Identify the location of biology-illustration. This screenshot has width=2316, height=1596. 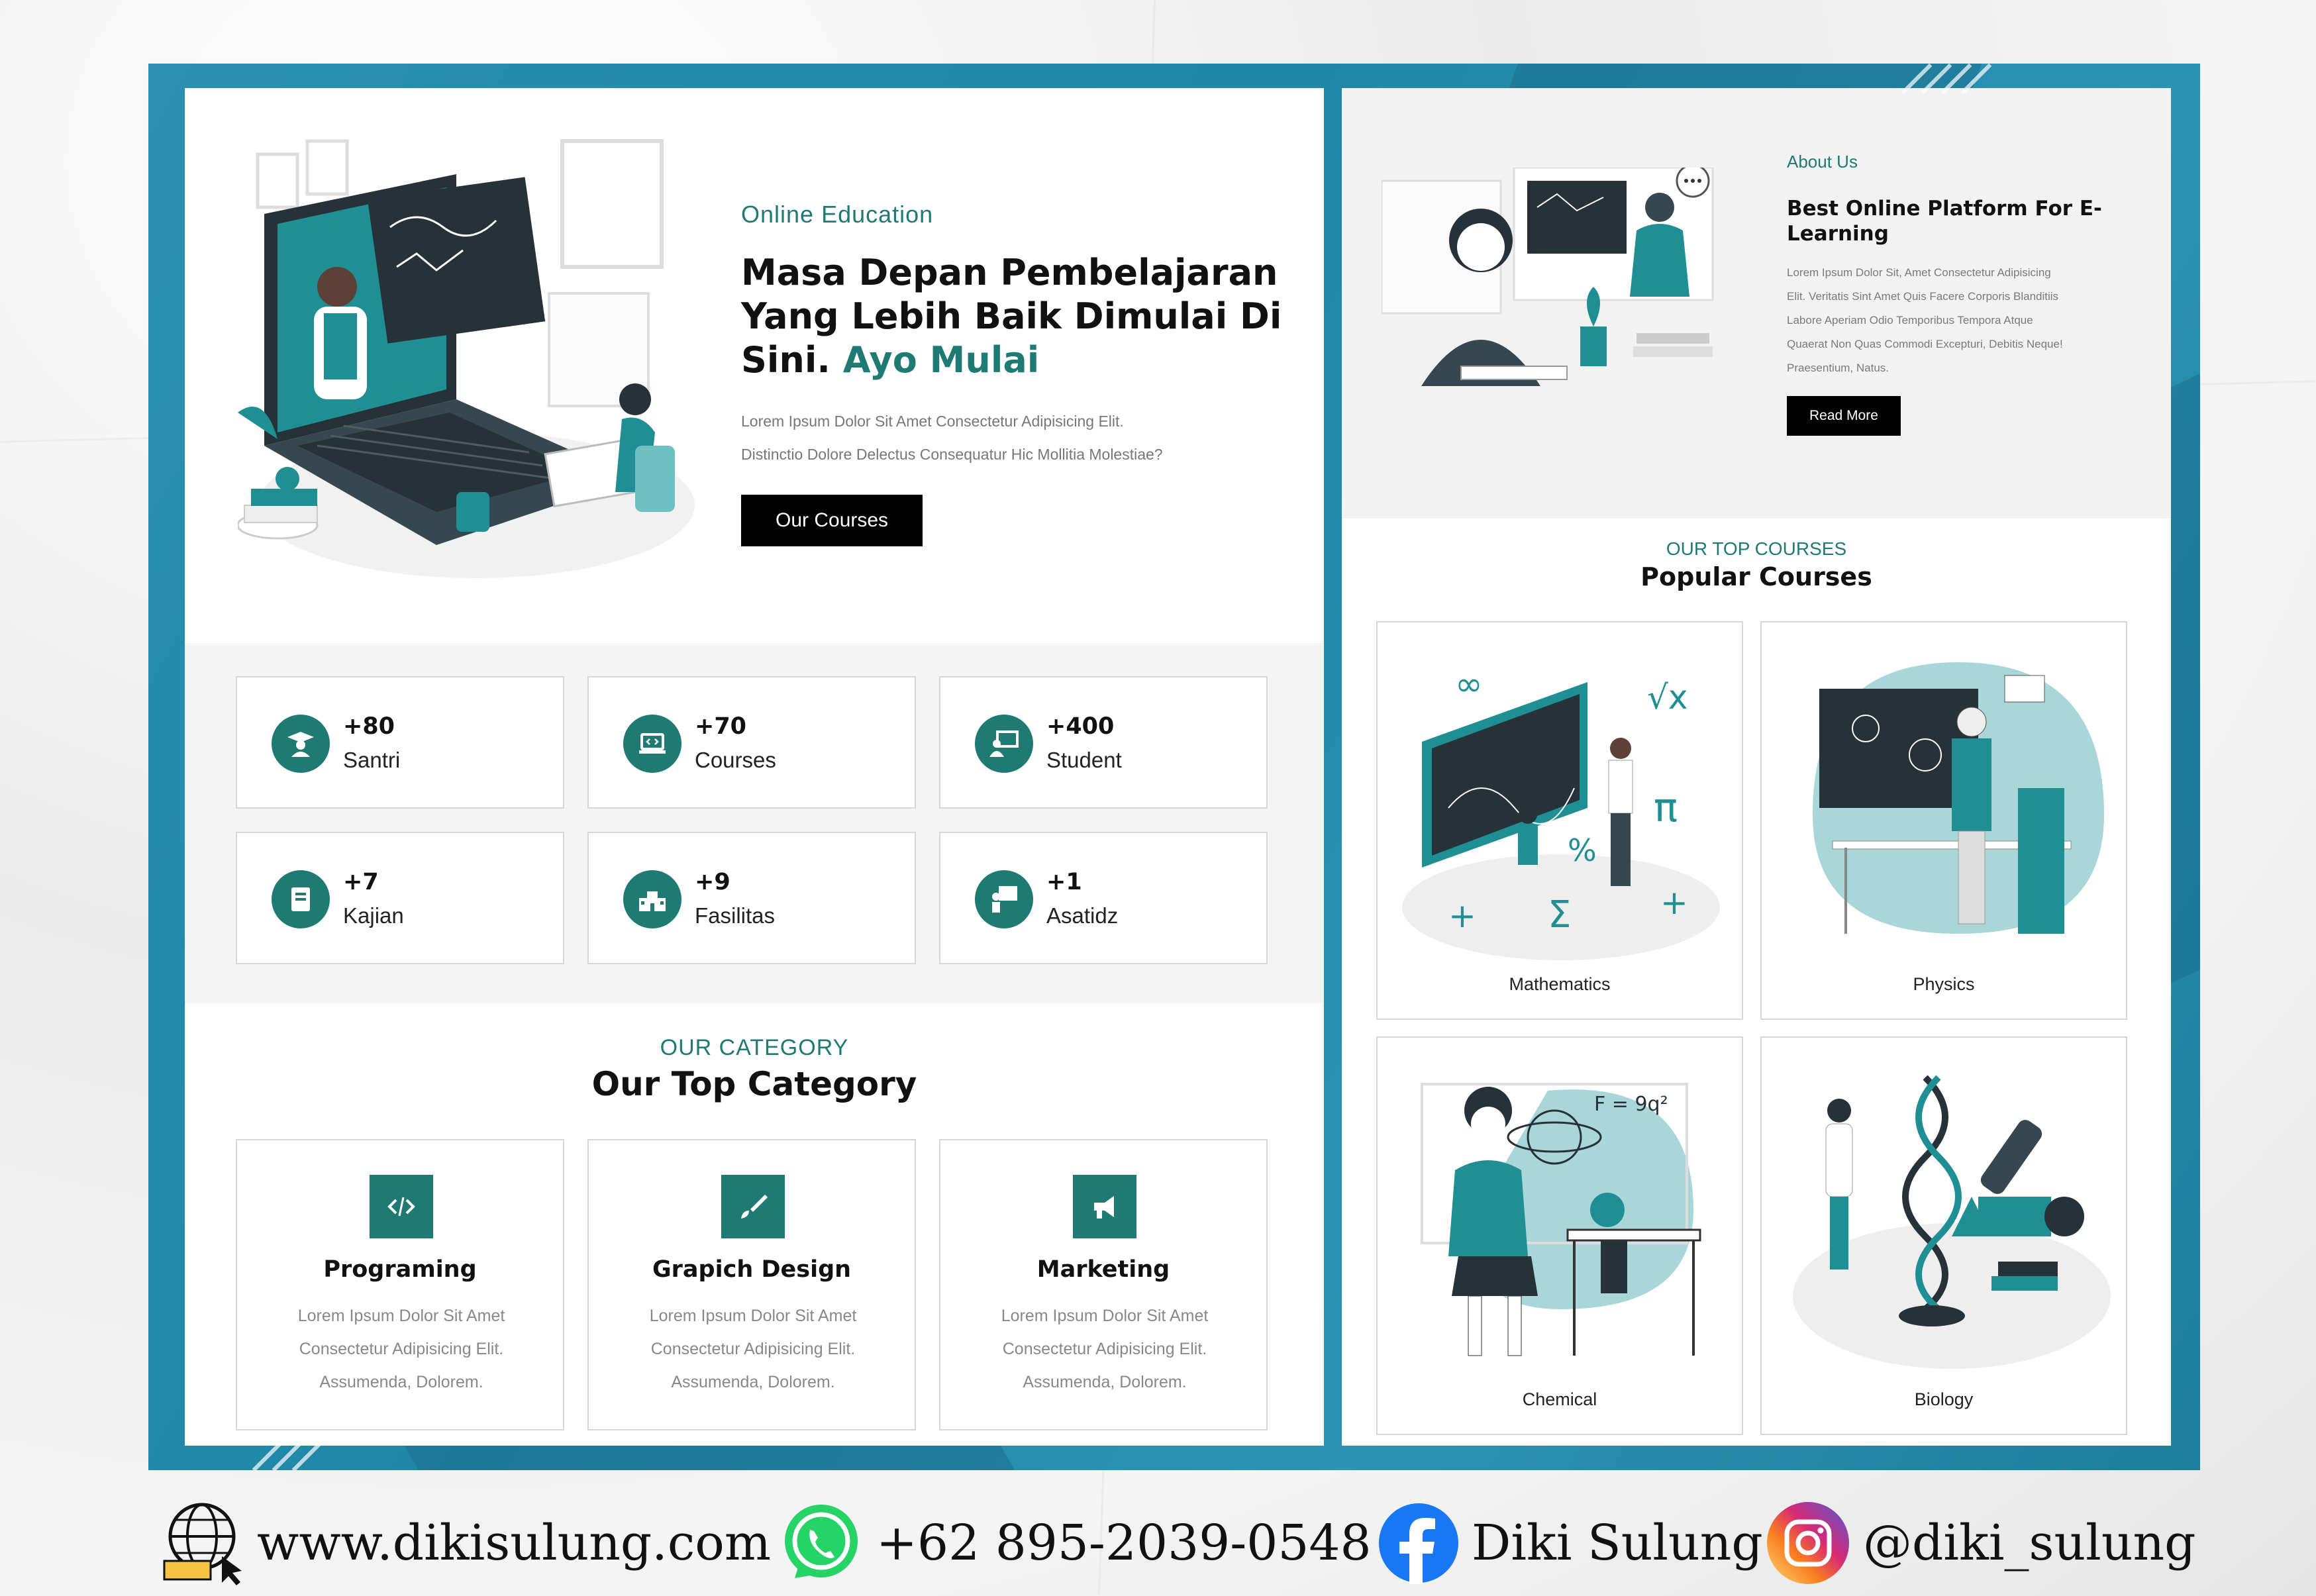
(1952, 1222).